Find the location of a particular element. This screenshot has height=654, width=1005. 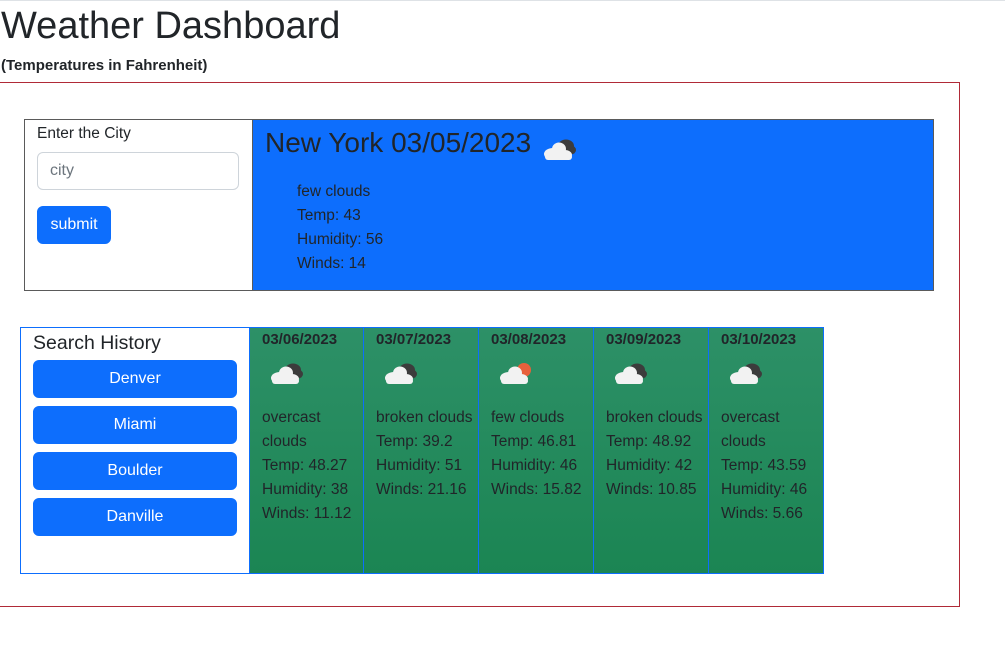

few-clouds-night-icon is located at coordinates (560, 149).